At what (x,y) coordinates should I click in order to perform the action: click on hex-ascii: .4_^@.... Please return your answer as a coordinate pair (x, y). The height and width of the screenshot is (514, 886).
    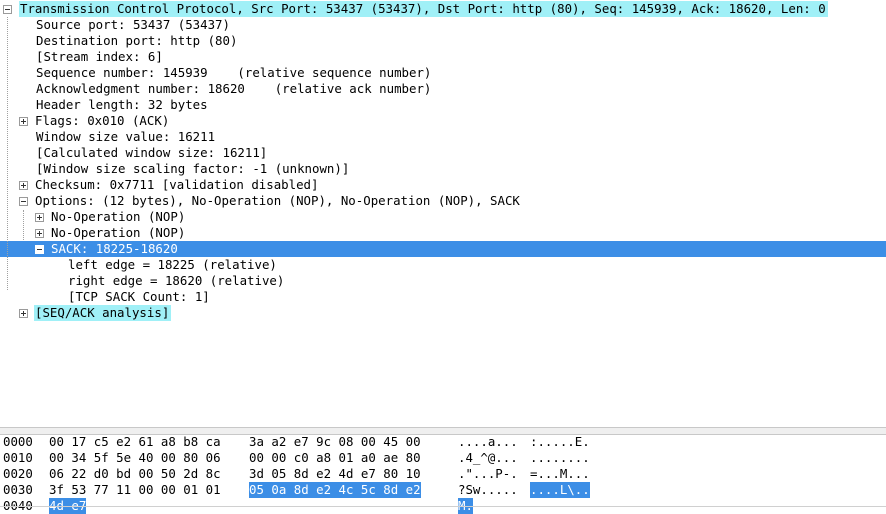
    Looking at the image, I should click on (488, 457).